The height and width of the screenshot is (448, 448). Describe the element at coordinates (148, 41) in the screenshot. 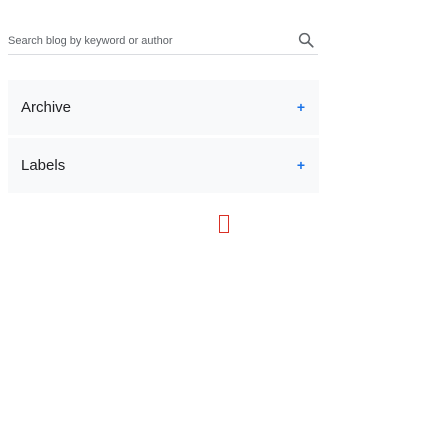

I see `search-input` at that location.